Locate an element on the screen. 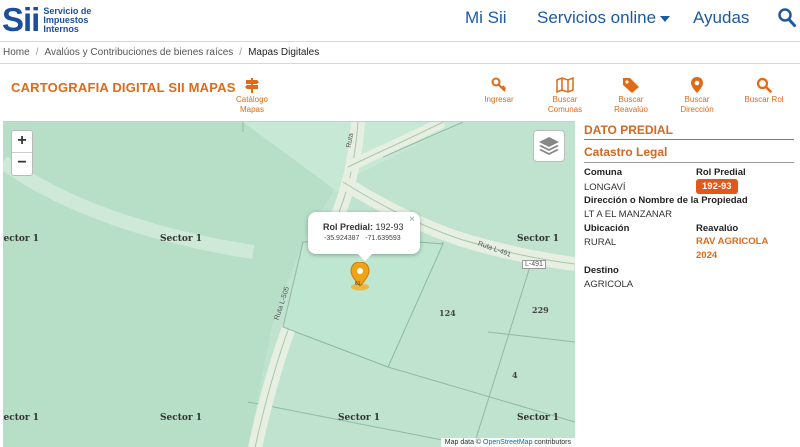 Image resolution: width=800 pixels, height=447 pixels. popup-latitude: -35.924387 is located at coordinates (342, 238).